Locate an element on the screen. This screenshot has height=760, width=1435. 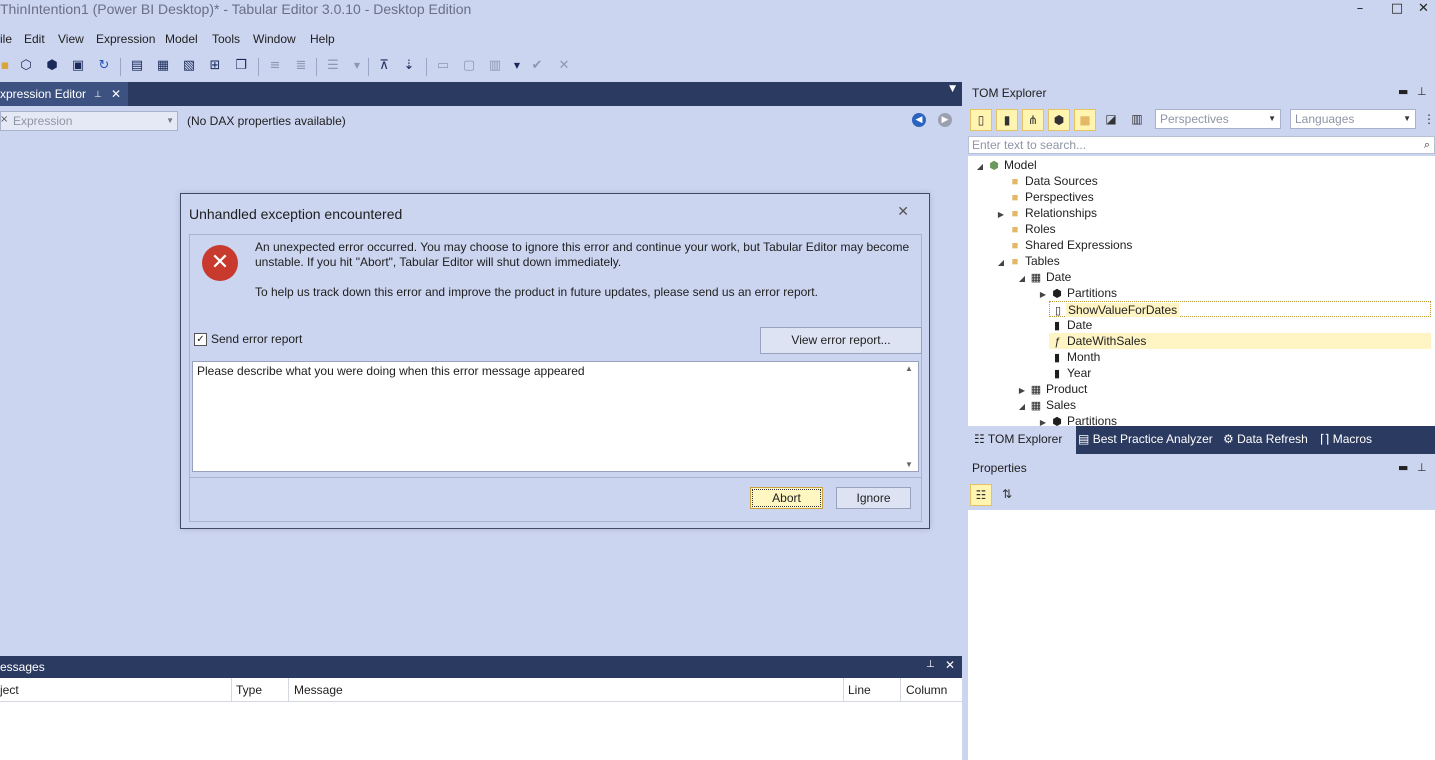
tree-node-tables: ◢ ■ Tables is located at coordinates (1028, 261).